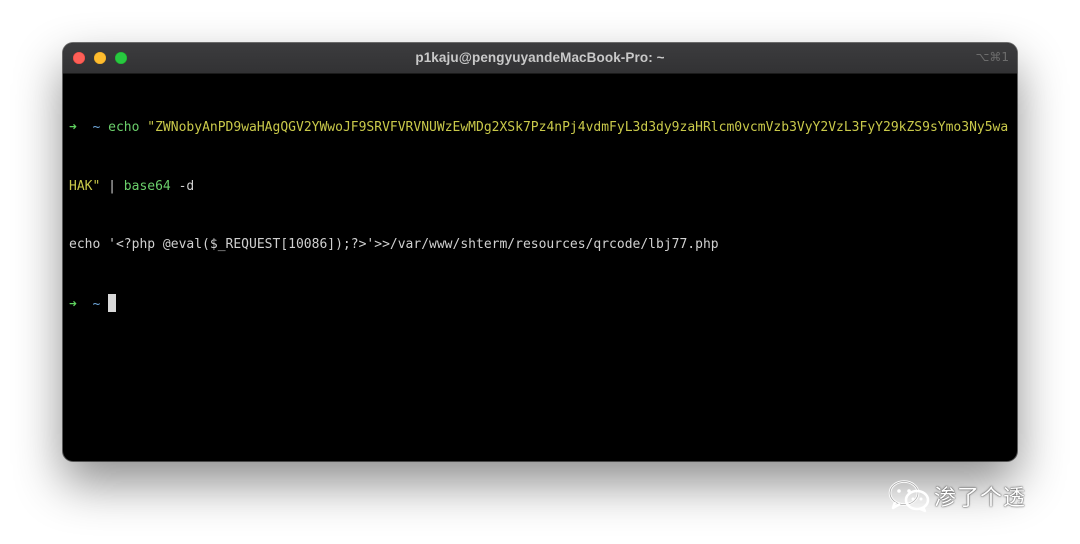 This screenshot has width=1080, height=544. I want to click on watermark-text: 渗了个透, so click(980, 498).